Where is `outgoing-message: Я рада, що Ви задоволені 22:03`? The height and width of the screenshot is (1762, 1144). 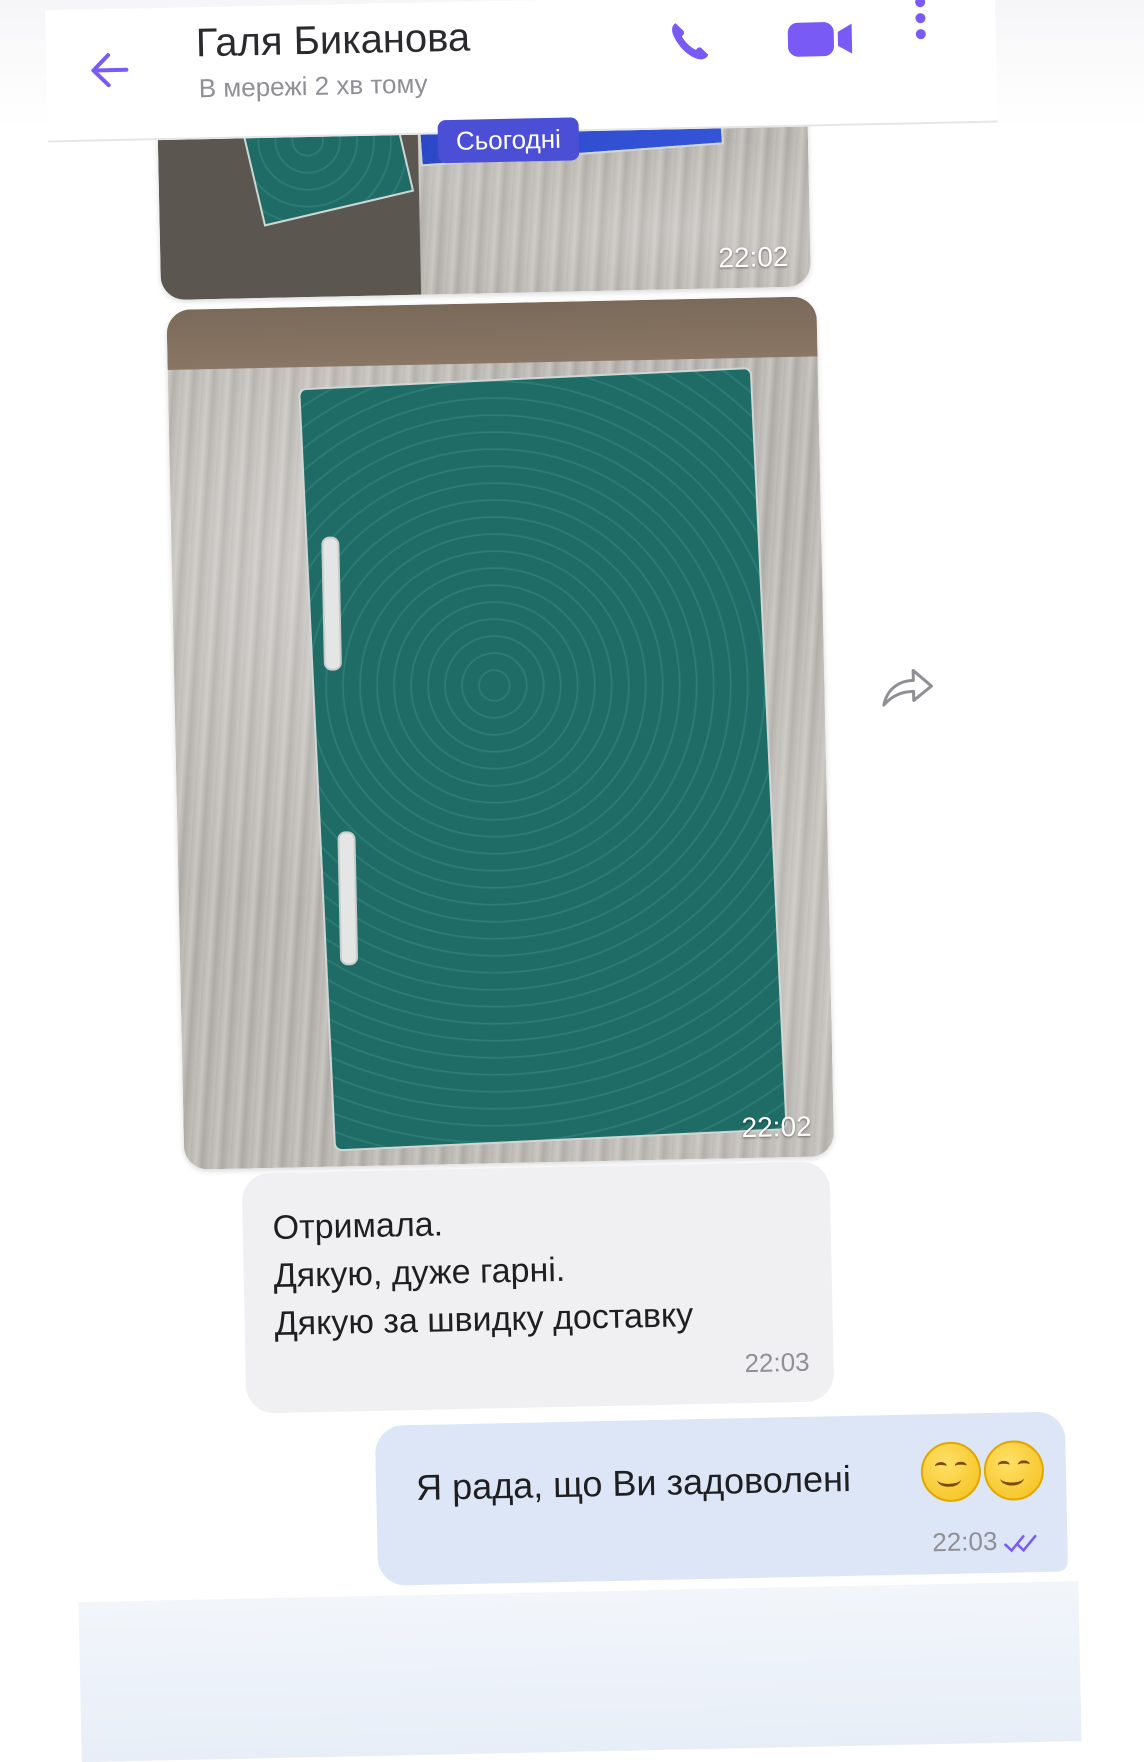
outgoing-message: Я рада, що Ви задоволені 22:03 is located at coordinates (721, 1498).